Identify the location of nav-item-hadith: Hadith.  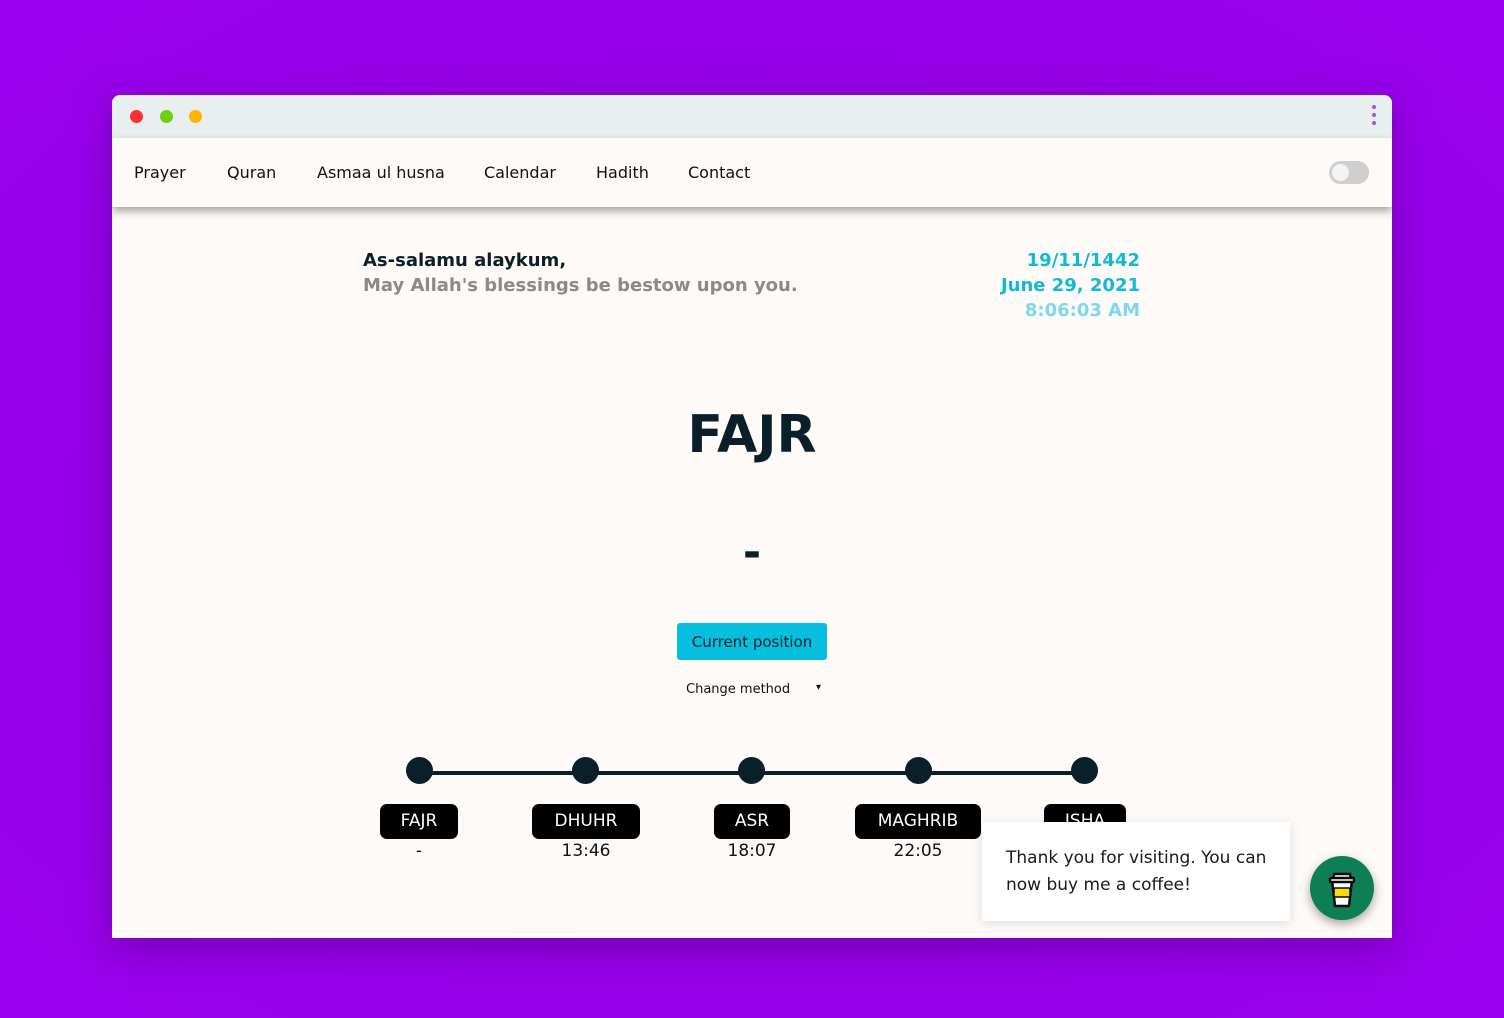
(622, 172).